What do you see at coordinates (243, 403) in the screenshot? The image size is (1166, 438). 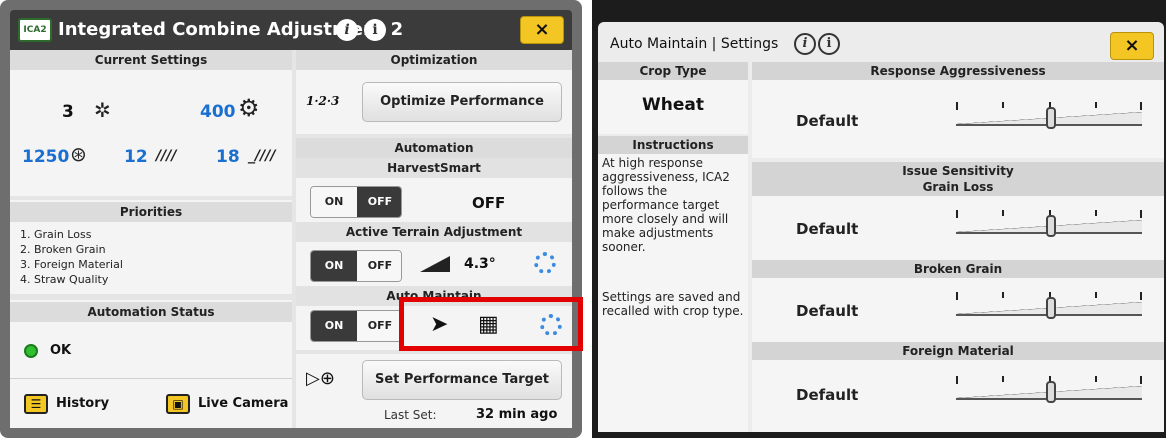 I see `live-camera-button: Live Camera` at bounding box center [243, 403].